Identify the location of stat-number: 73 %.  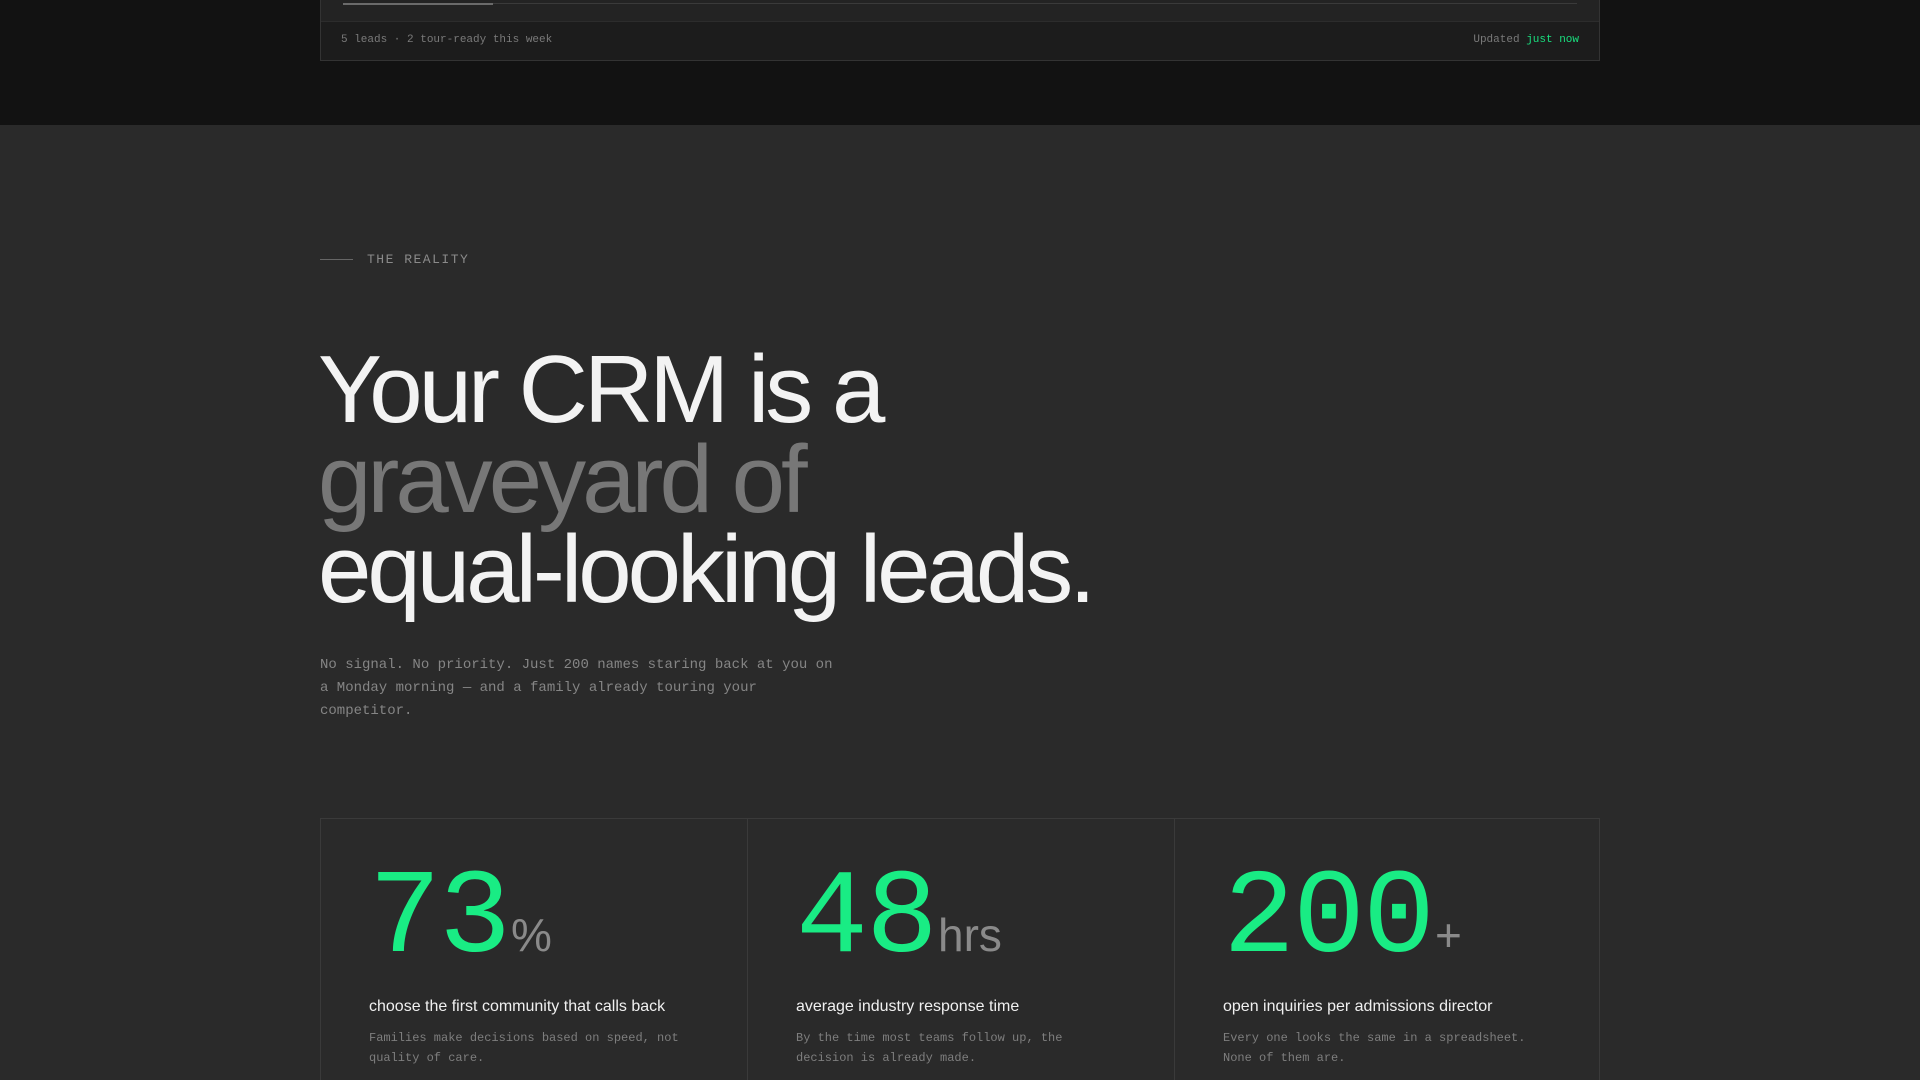
(534, 920).